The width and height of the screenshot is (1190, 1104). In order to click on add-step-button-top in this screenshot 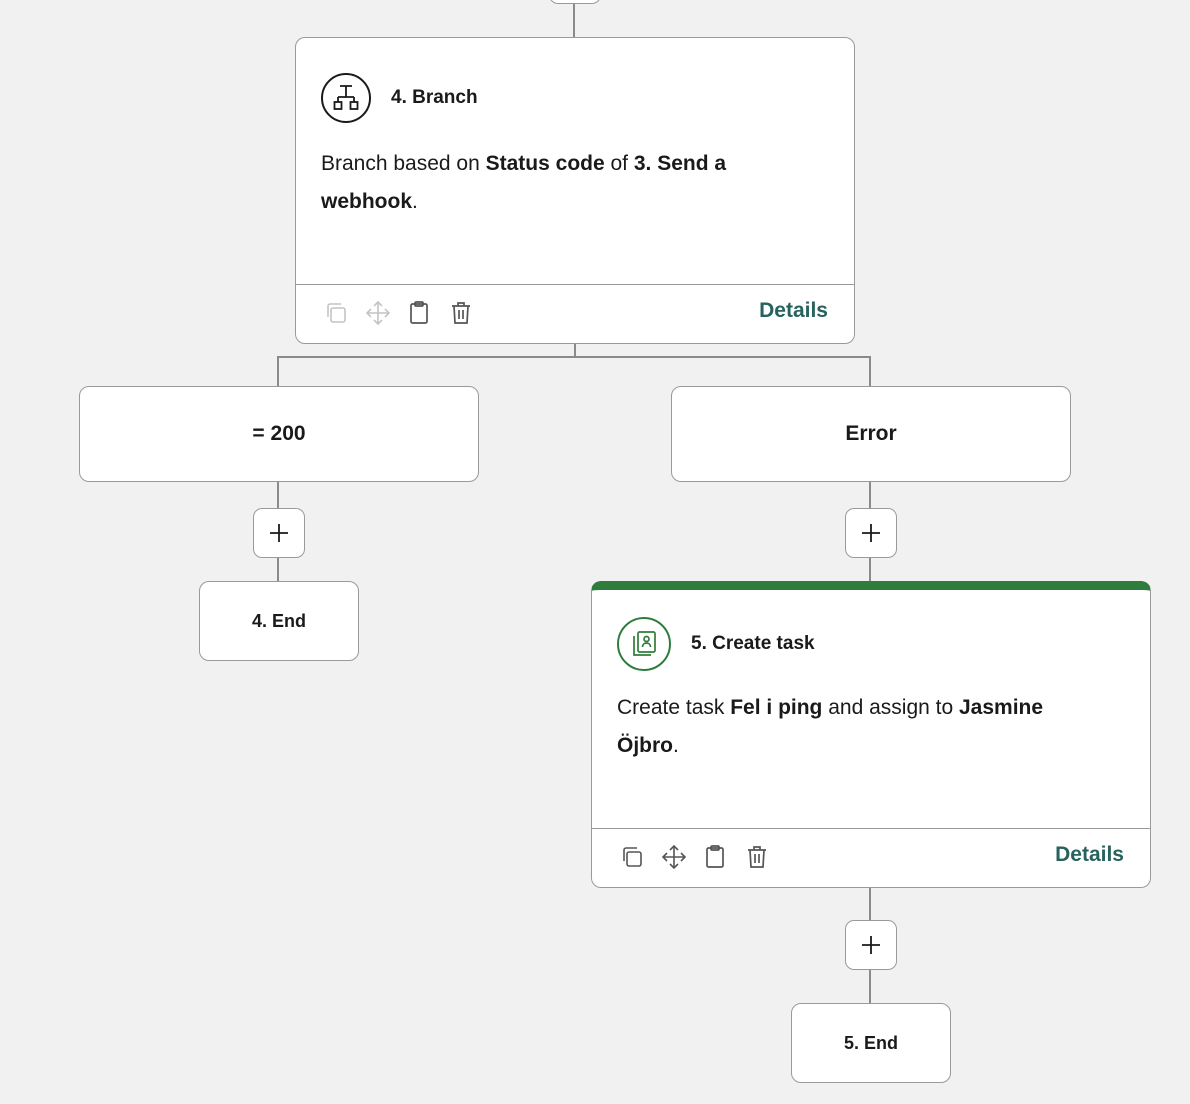, I will do `click(575, 2)`.